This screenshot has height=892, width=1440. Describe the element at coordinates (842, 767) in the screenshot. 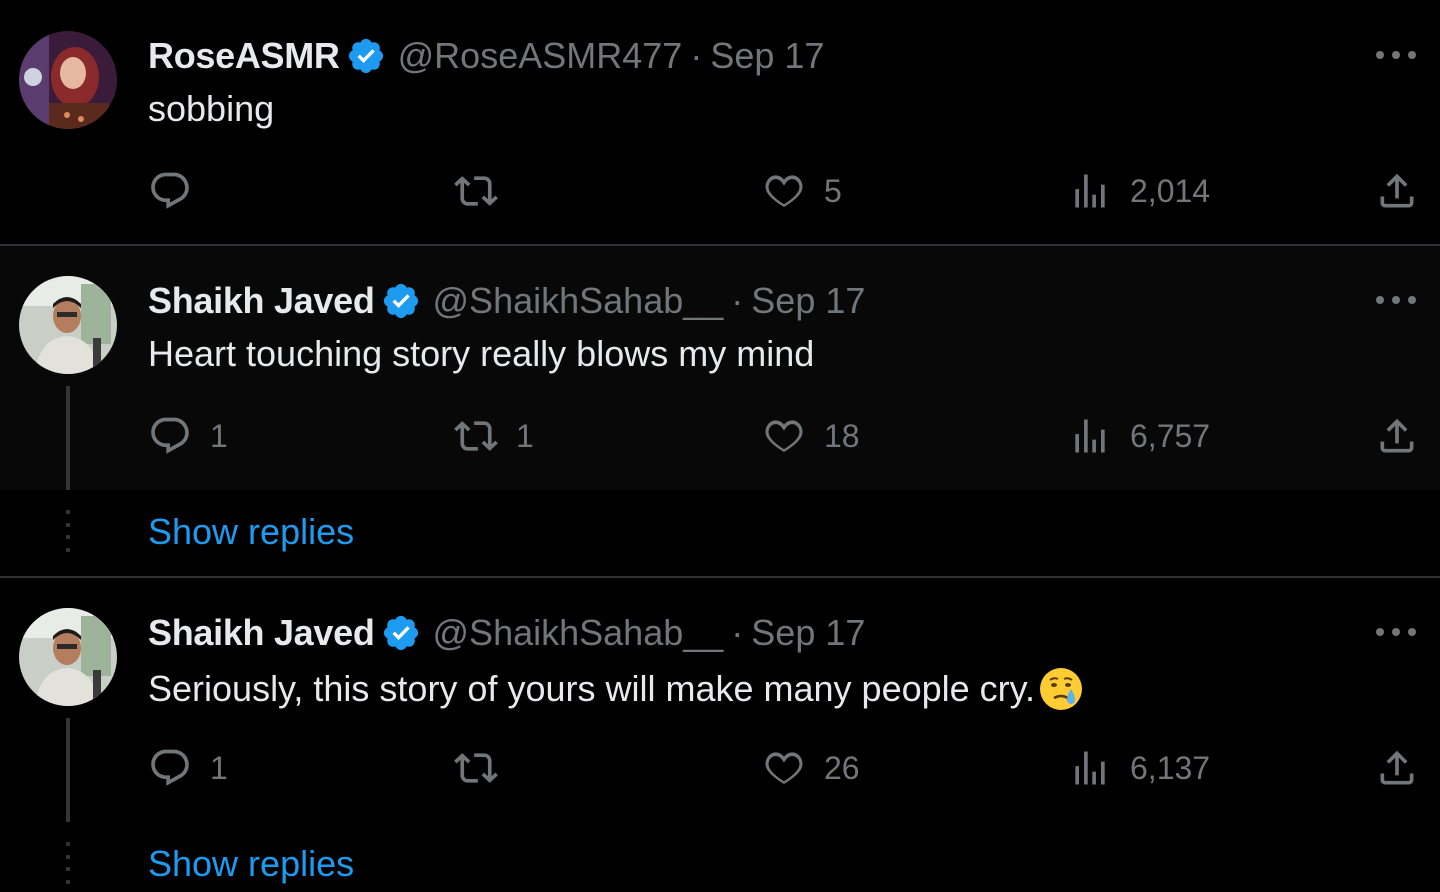

I see `like-count: 26` at that location.